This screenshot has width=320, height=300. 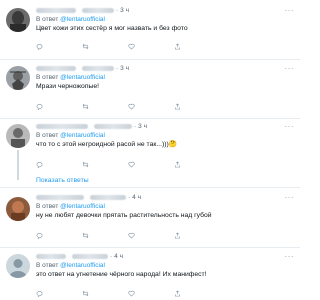 What do you see at coordinates (68, 86) in the screenshot?
I see `tweet-text: Мрази черножопые!` at bounding box center [68, 86].